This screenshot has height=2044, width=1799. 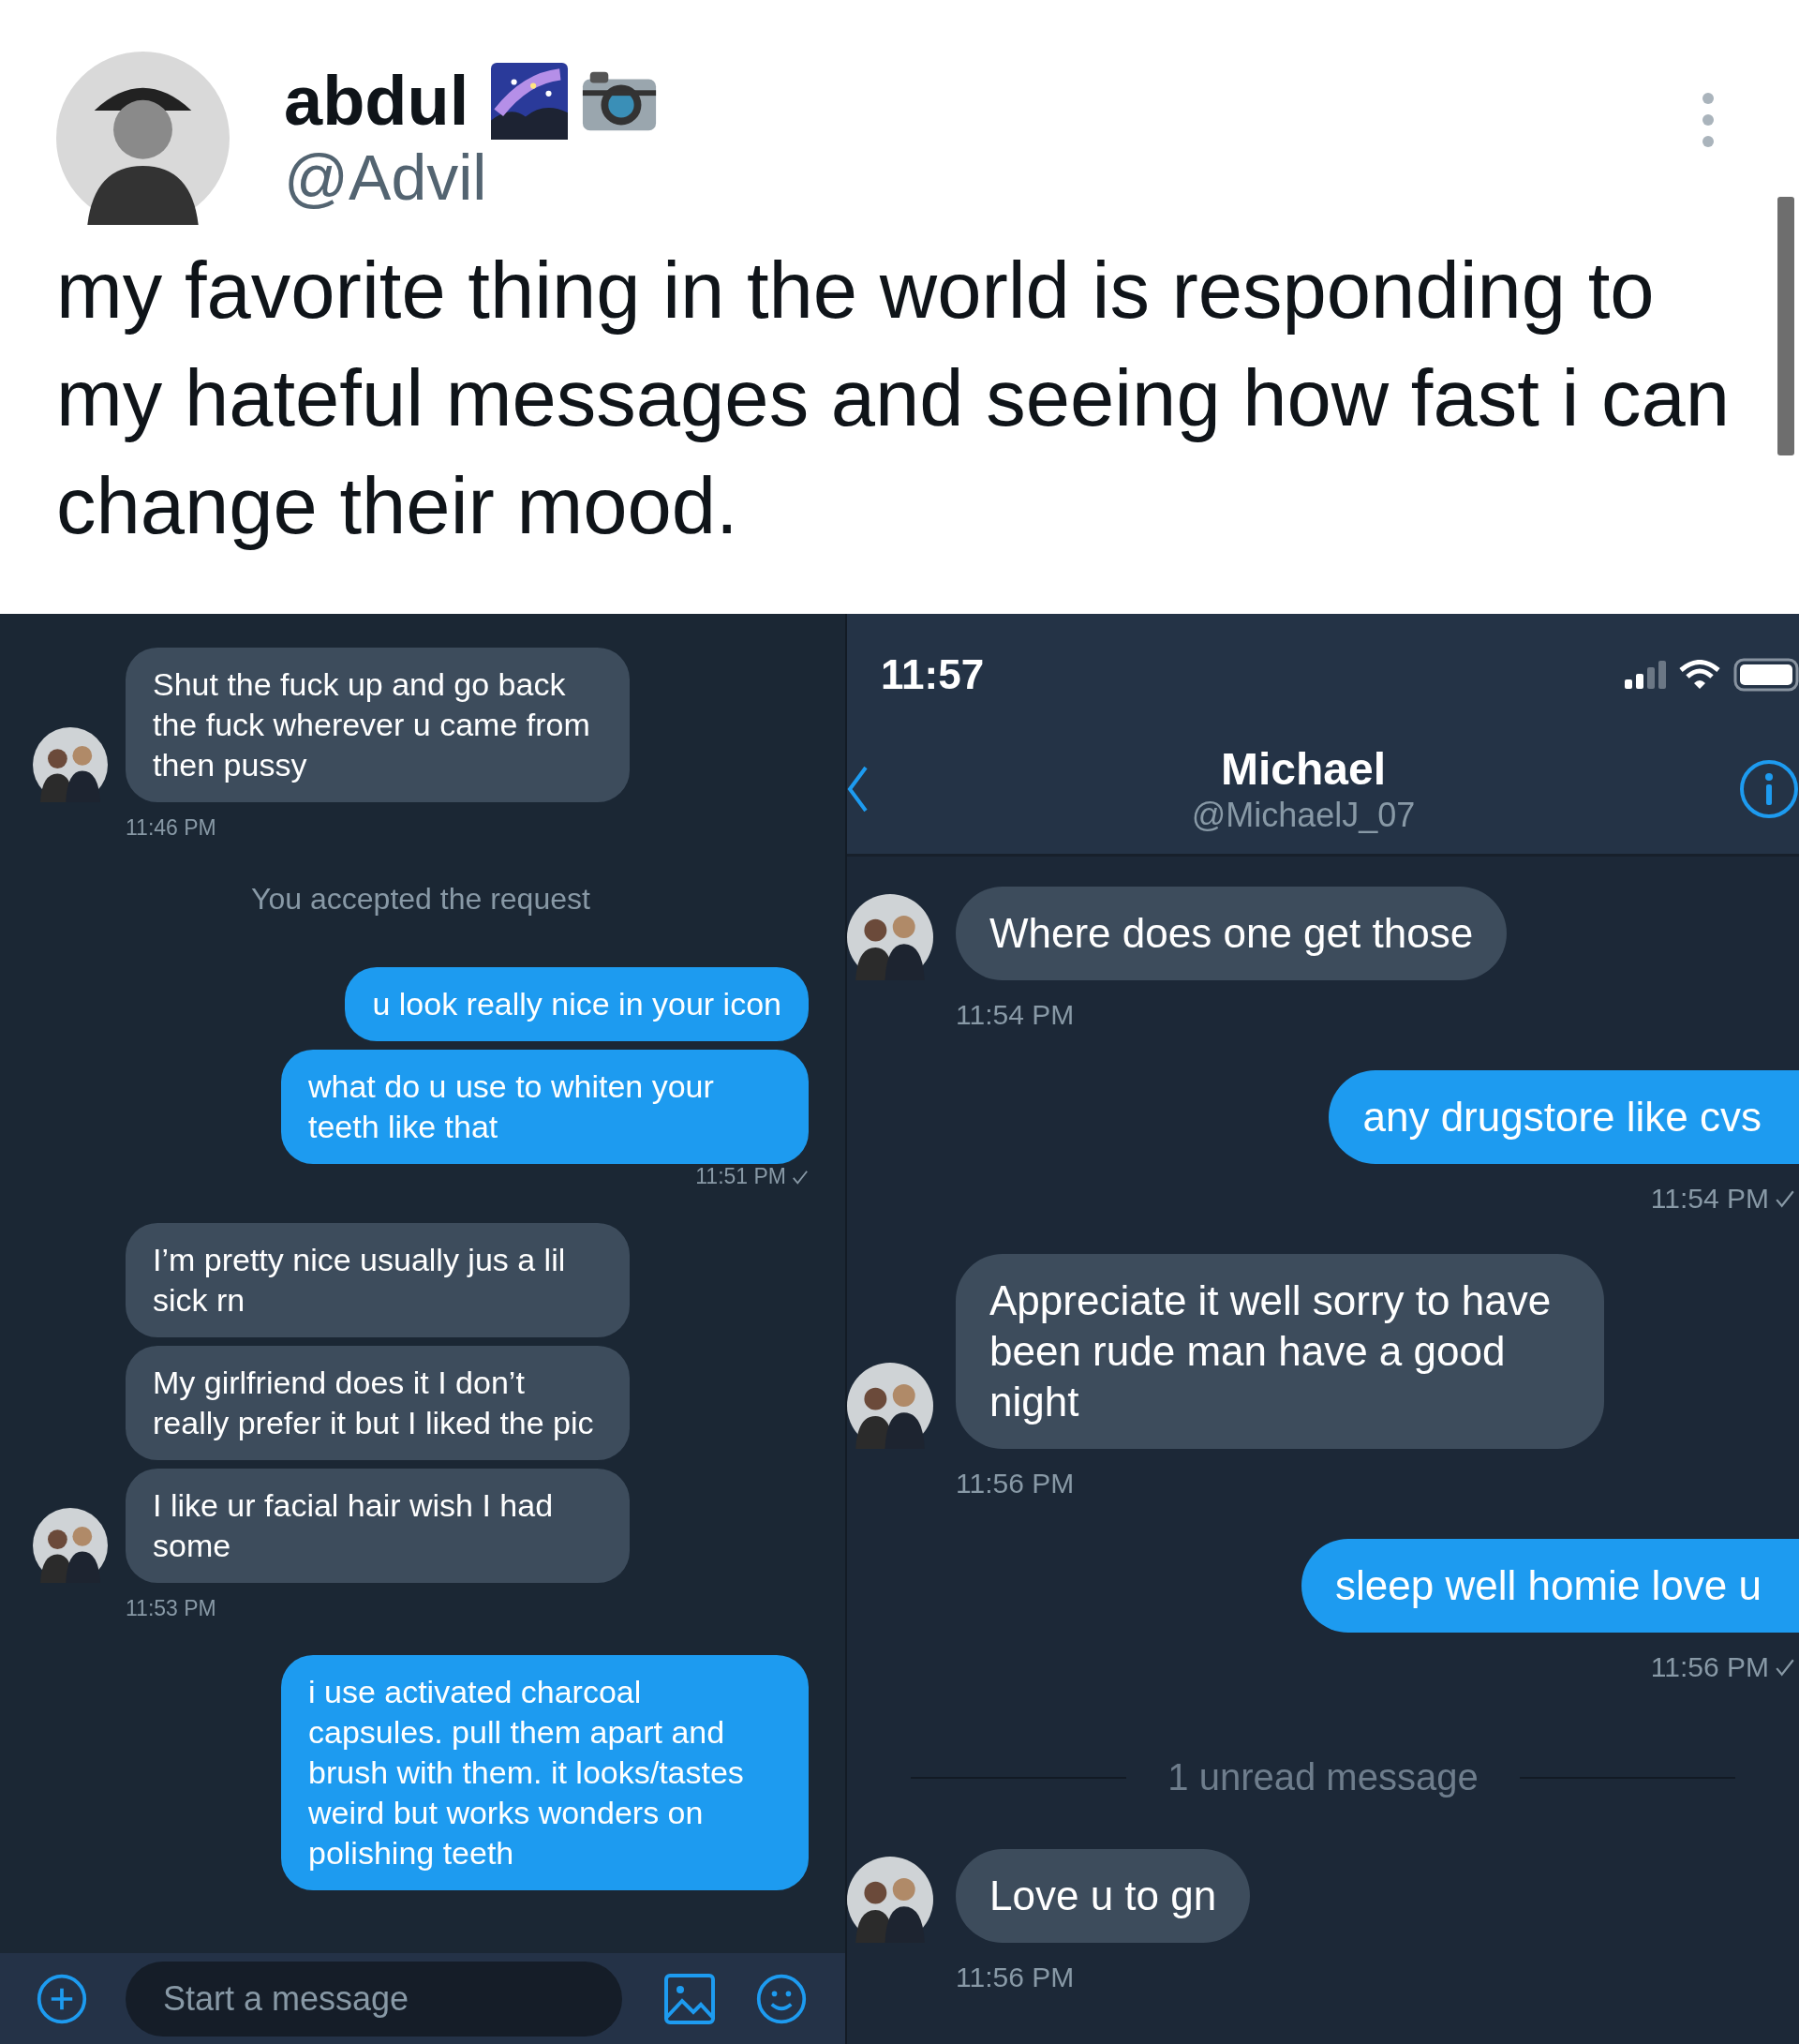 I want to click on message-field: Start a message, so click(x=374, y=1999).